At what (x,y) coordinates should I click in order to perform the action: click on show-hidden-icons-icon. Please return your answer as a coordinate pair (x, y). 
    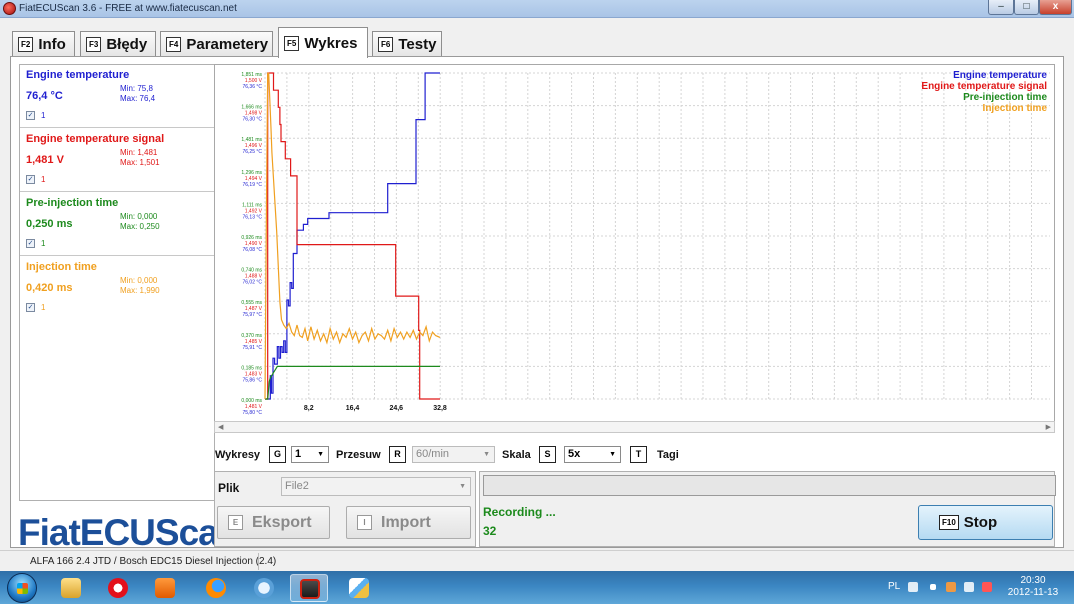
    Looking at the image, I should click on (933, 587).